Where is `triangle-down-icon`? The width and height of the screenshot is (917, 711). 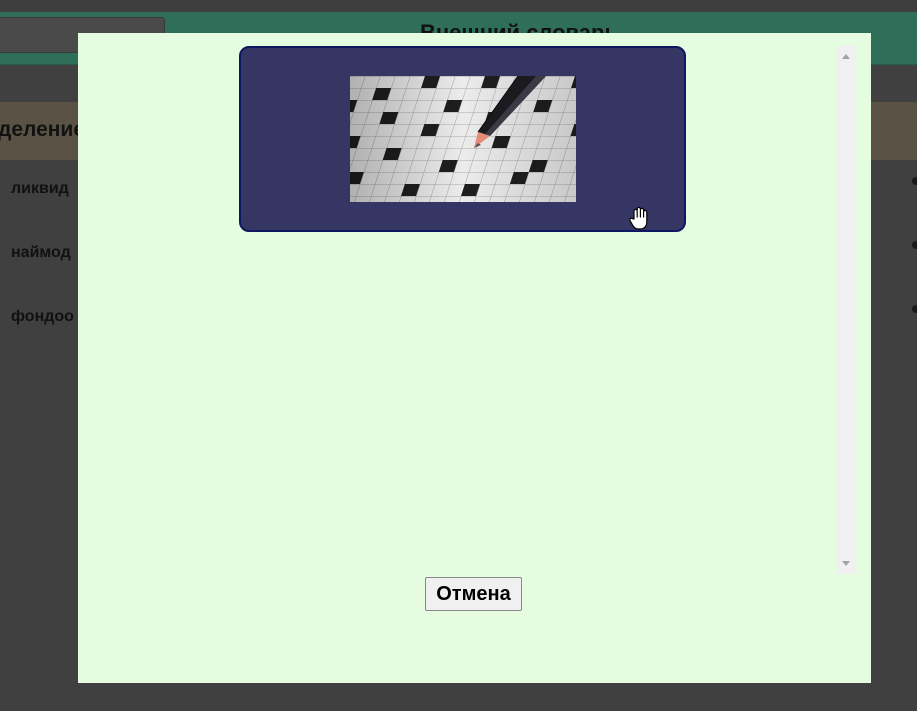 triangle-down-icon is located at coordinates (846, 563).